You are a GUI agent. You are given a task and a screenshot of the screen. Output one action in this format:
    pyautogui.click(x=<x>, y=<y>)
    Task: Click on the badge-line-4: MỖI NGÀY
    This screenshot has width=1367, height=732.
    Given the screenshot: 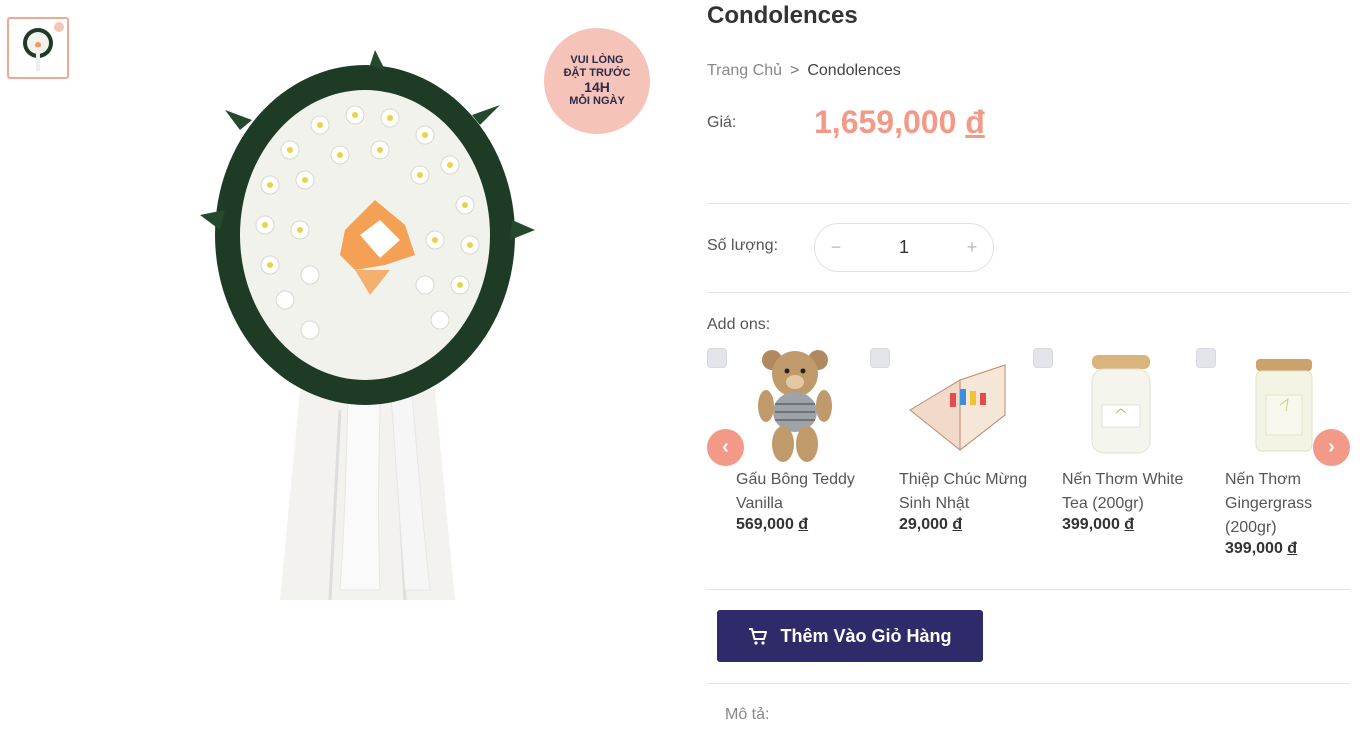 What is the action you would take?
    pyautogui.click(x=597, y=101)
    